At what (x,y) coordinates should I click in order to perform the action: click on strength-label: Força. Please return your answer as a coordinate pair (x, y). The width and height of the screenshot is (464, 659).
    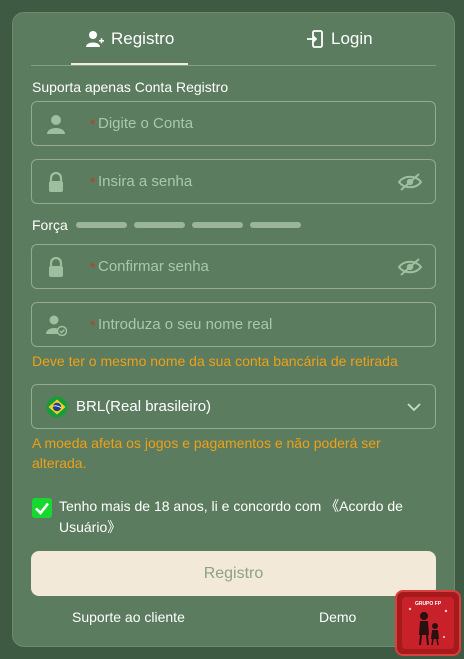
    Looking at the image, I should click on (50, 225).